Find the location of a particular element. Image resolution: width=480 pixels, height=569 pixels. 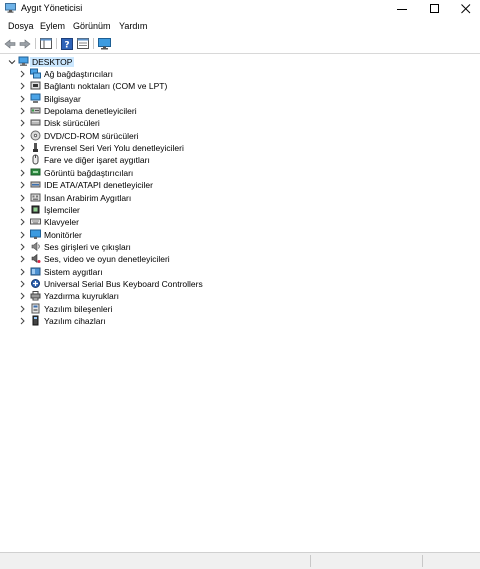

properties-icon is located at coordinates (83, 43).